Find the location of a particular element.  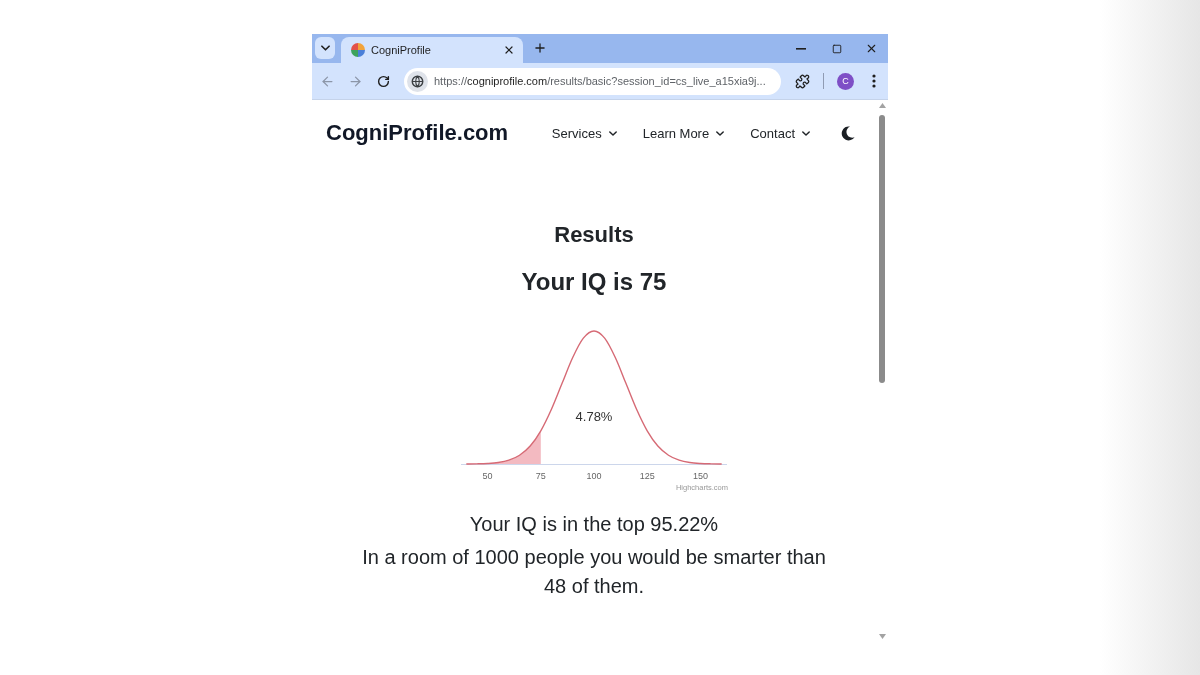

nav-menu-button: Learn More is located at coordinates (683, 133).